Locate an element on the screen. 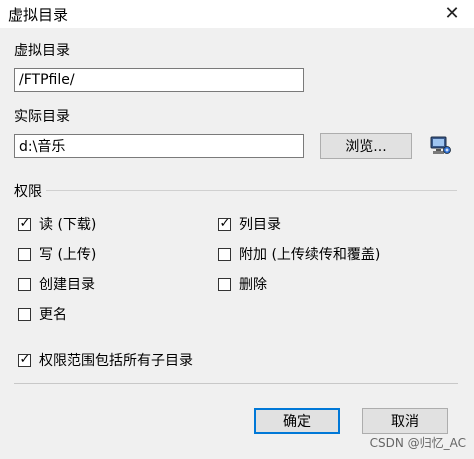 The width and height of the screenshot is (474, 459). delete-checkbox: 删除 is located at coordinates (242, 284).